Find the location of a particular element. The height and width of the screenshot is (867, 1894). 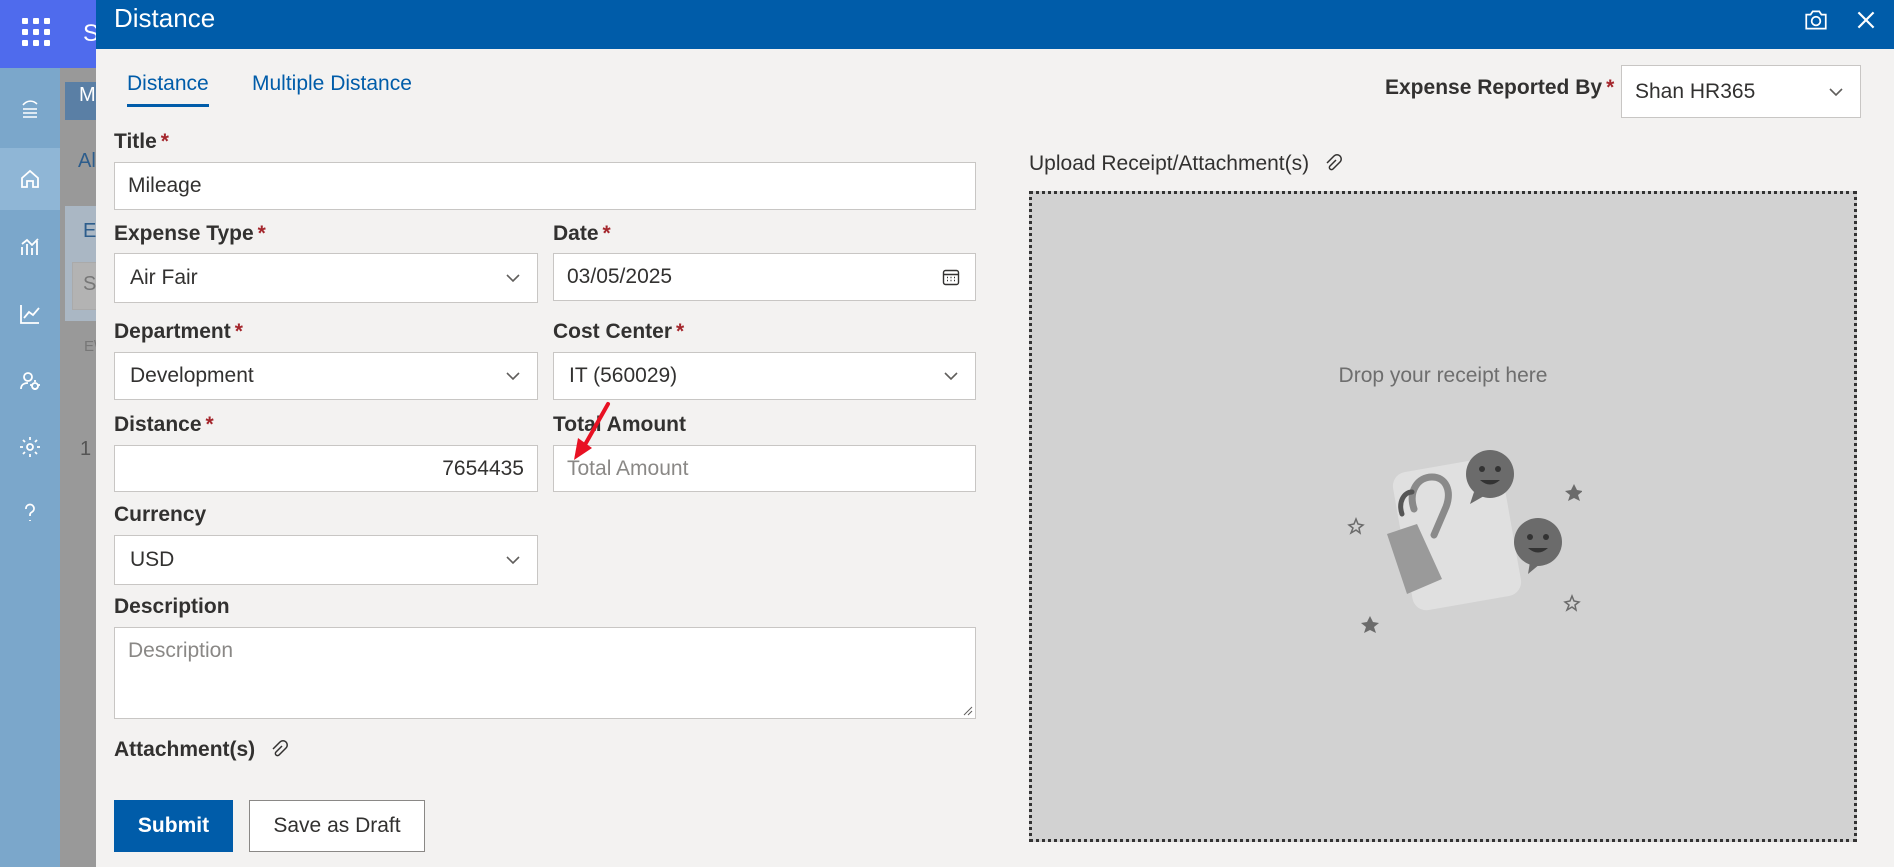

brand-logo-icon is located at coordinates (30, 109).